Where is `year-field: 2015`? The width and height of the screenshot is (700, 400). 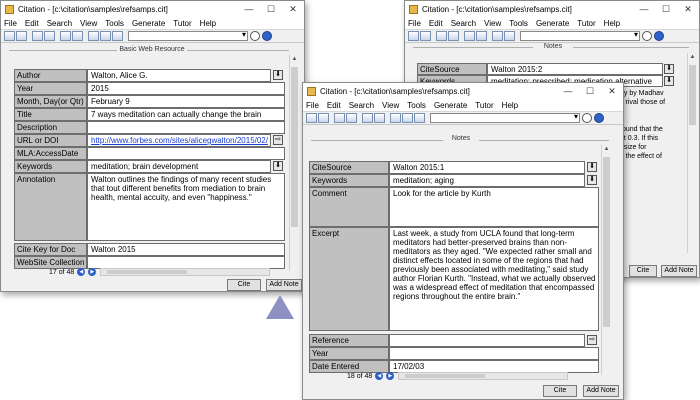 year-field: 2015 is located at coordinates (186, 88).